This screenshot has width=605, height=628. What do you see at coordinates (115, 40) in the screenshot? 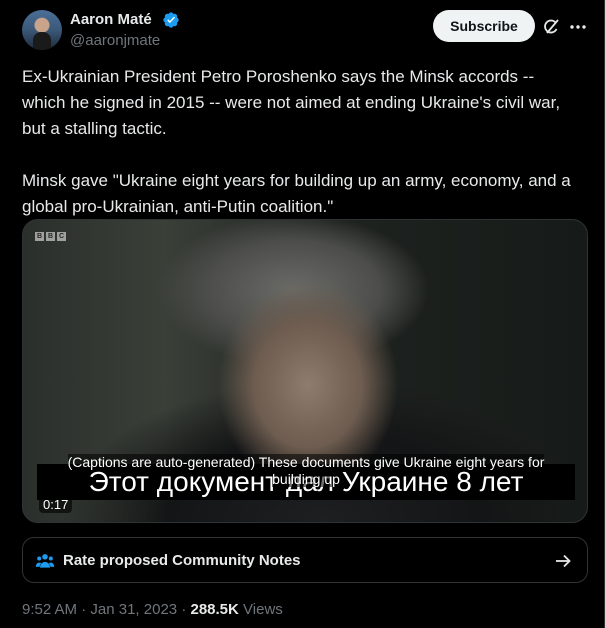
I see `author-handle: @aaronjmate` at bounding box center [115, 40].